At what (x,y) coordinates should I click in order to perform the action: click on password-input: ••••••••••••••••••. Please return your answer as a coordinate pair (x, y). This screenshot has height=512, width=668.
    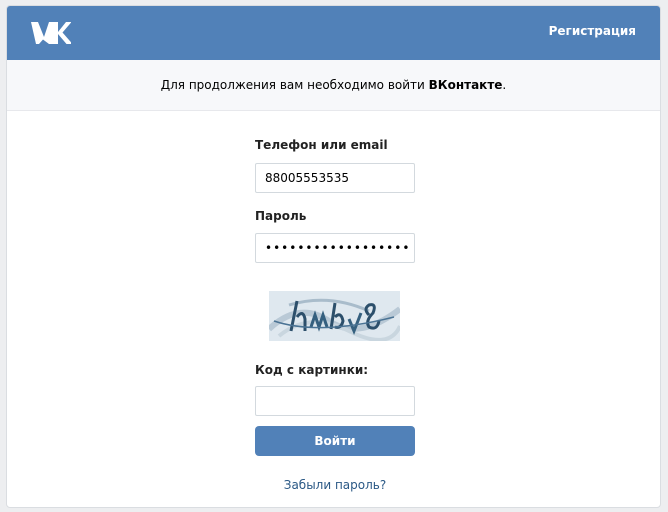
    Looking at the image, I should click on (335, 248).